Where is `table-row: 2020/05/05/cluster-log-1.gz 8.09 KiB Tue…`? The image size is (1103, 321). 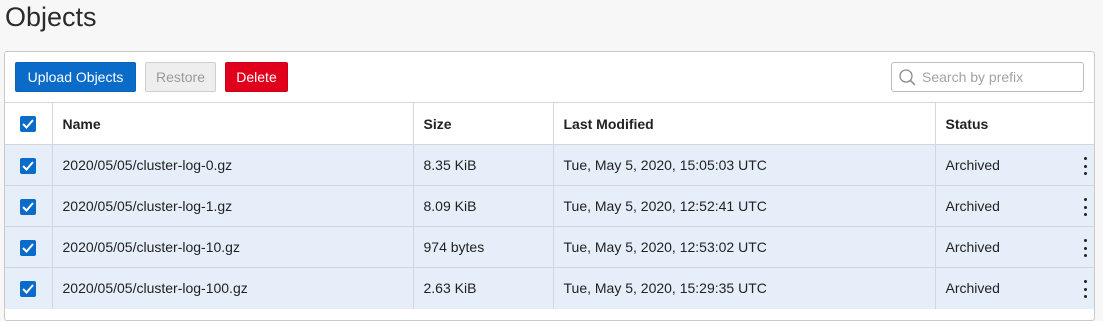 table-row: 2020/05/05/cluster-log-1.gz 8.09 KiB Tue… is located at coordinates (549, 206).